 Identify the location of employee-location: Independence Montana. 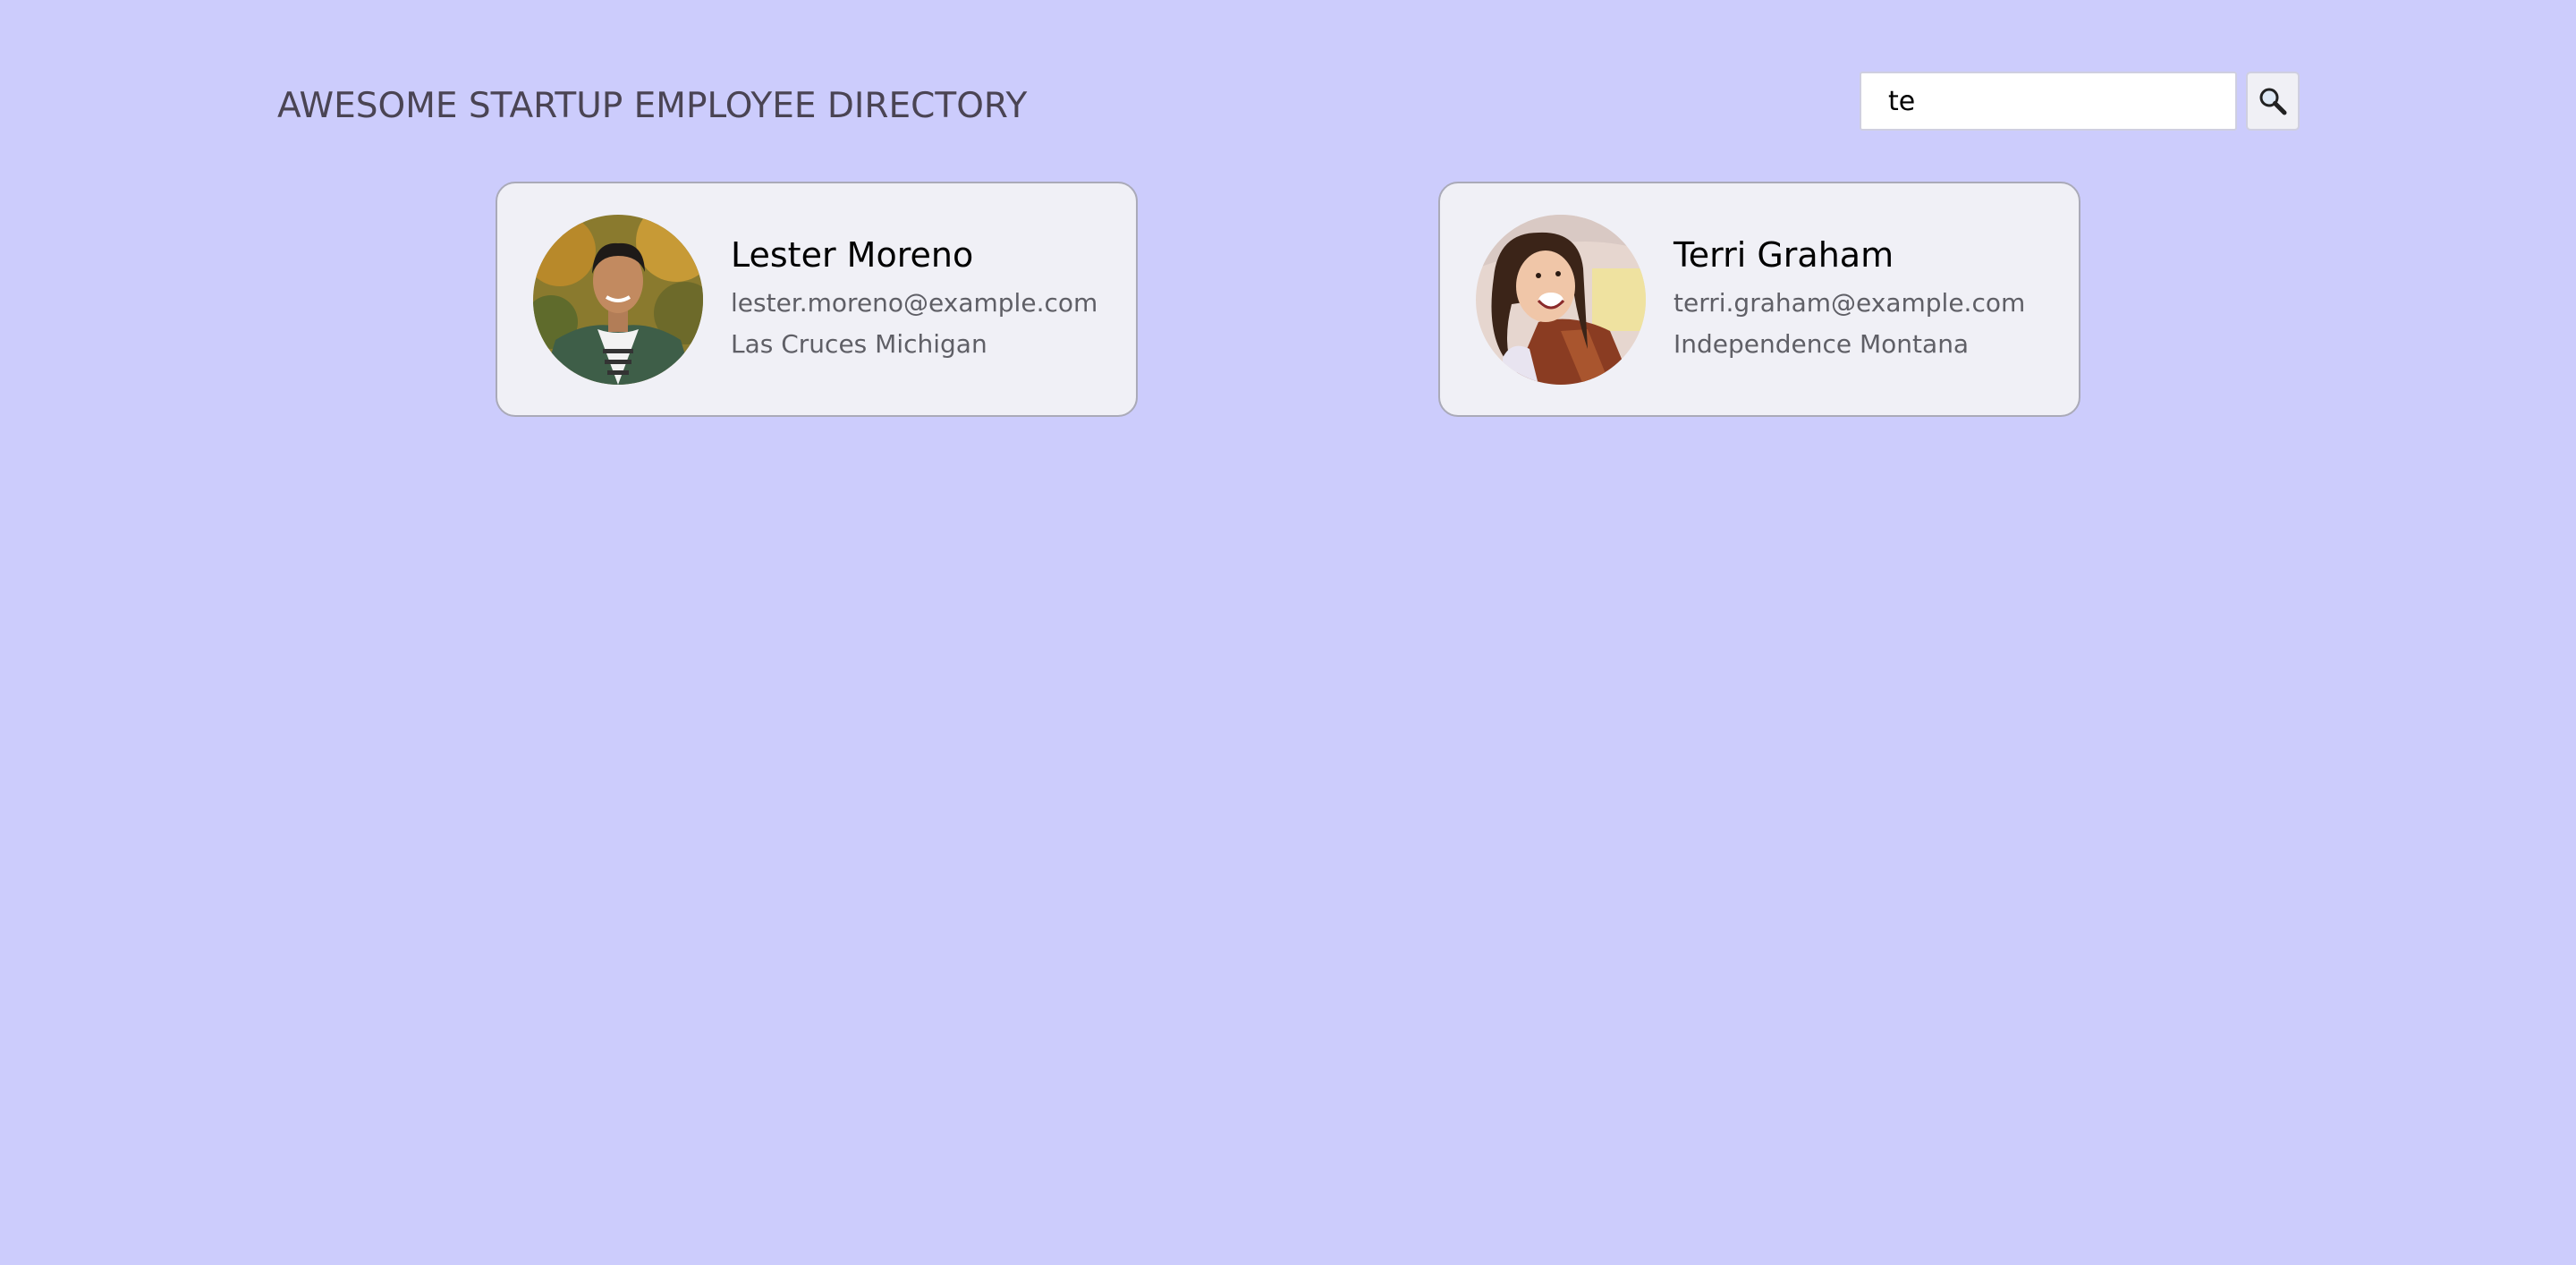
(1822, 343).